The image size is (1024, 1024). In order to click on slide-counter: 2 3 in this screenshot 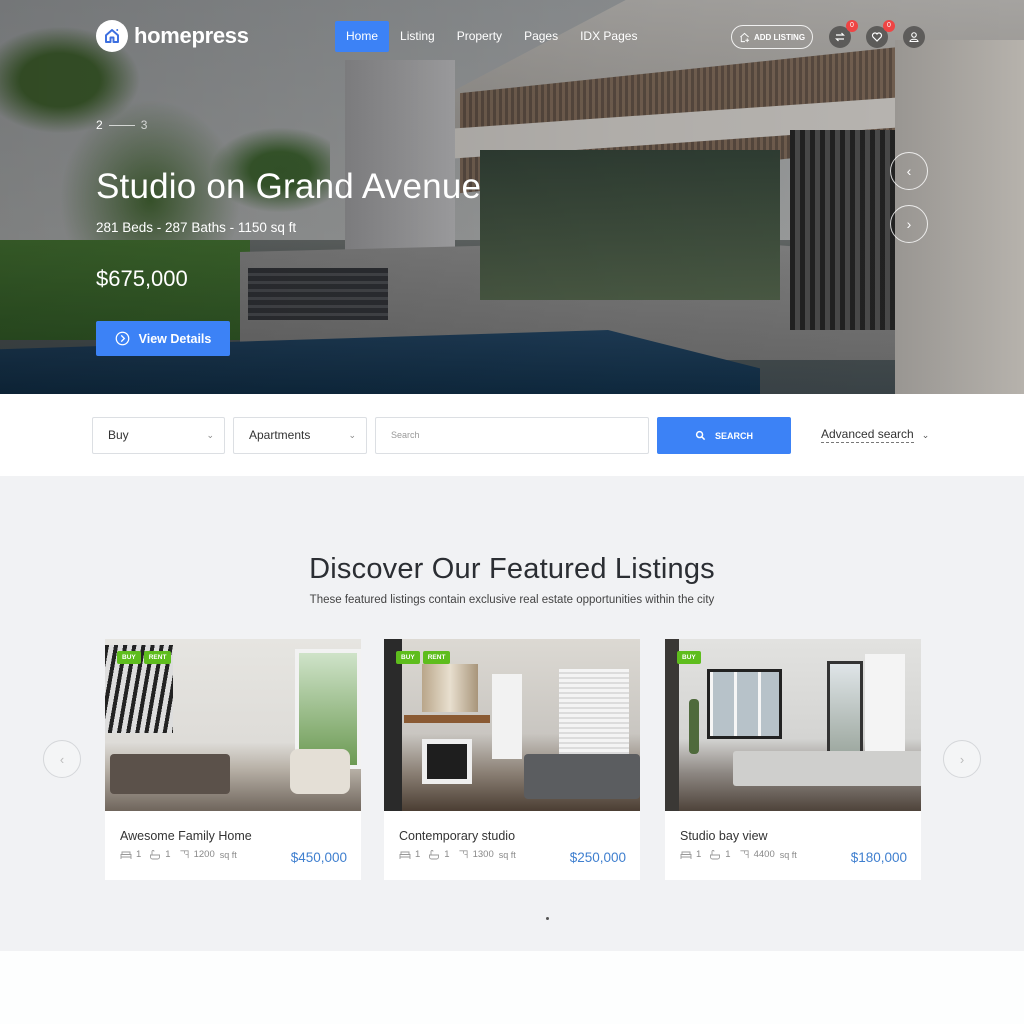, I will do `click(121, 125)`.